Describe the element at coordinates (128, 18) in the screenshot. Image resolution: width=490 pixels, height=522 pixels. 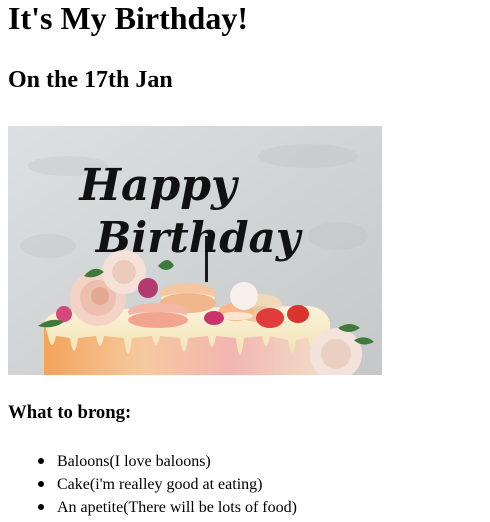
I see `page-title: It's My Birthday!` at that location.